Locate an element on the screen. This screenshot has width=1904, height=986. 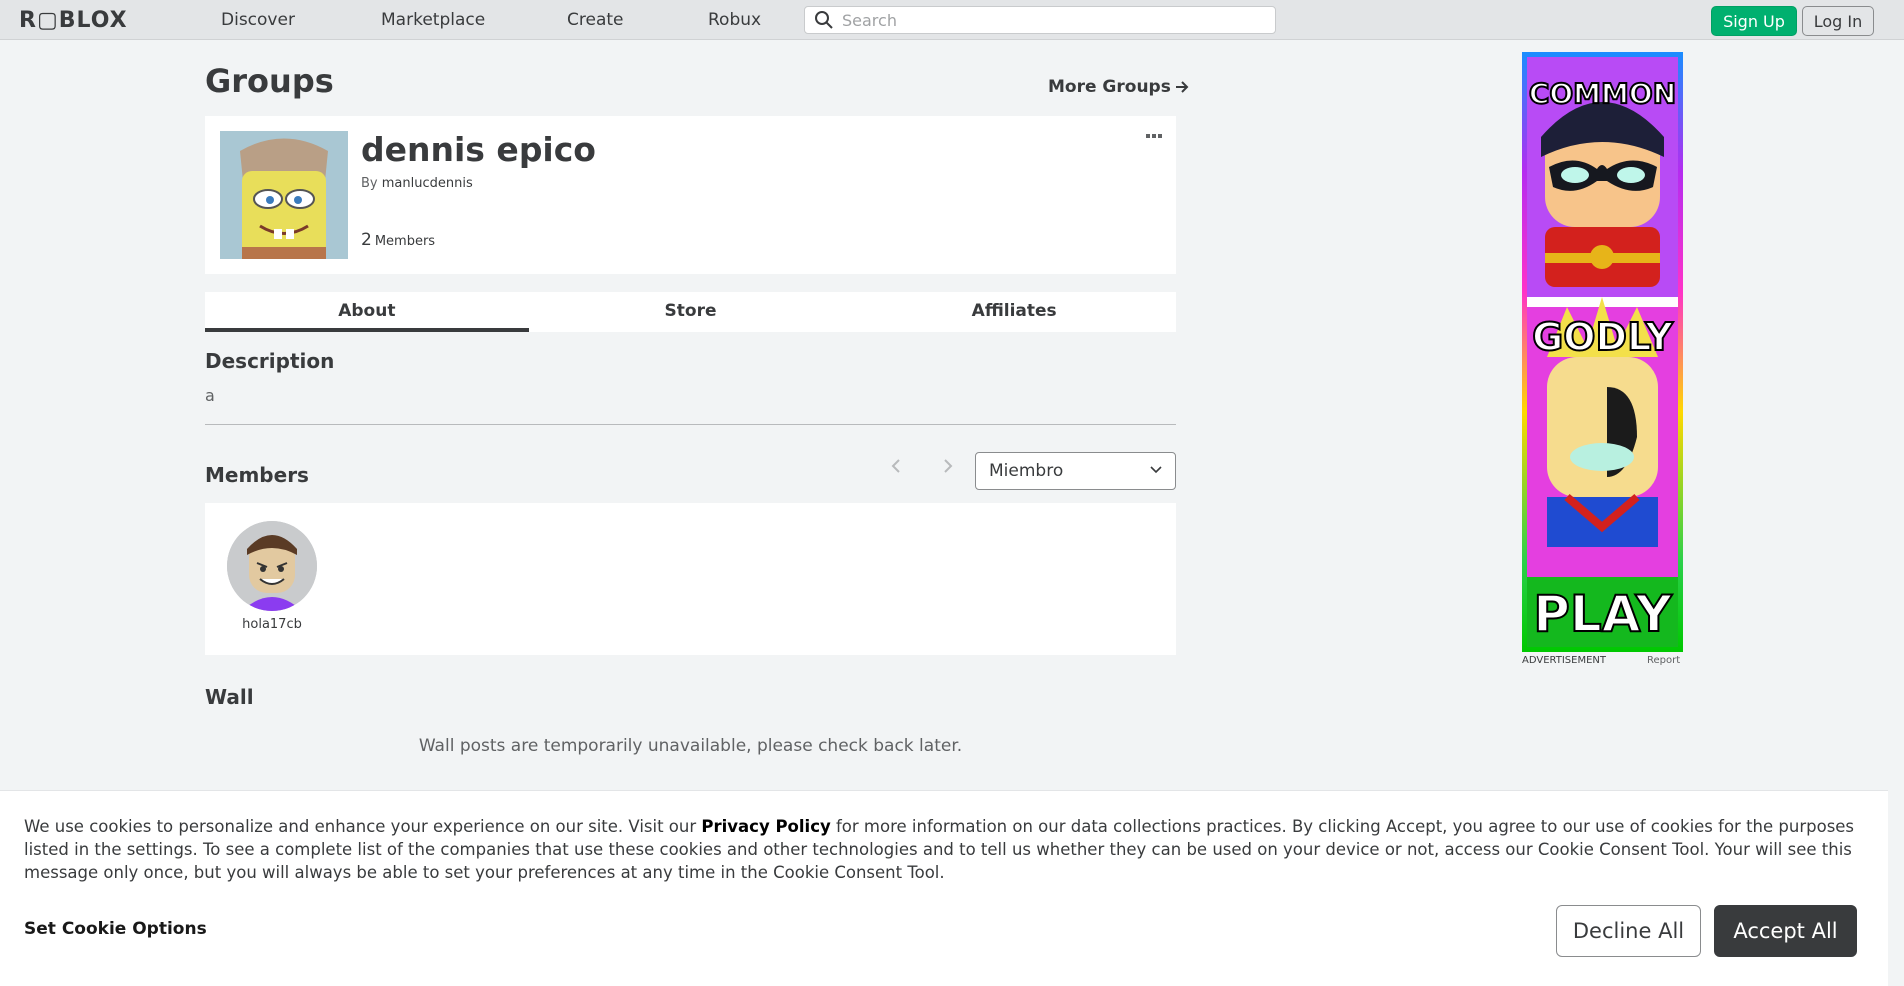
ad-text-godly: GODLY is located at coordinates (1602, 337).